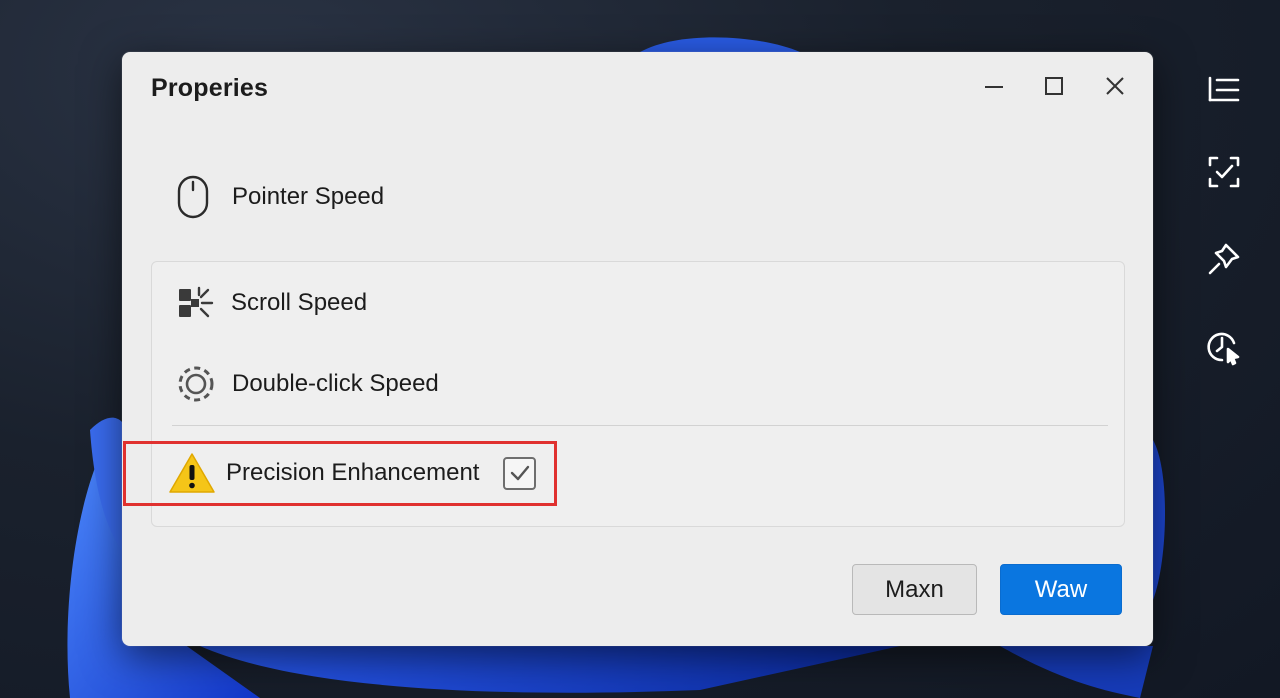 The height and width of the screenshot is (698, 1280). I want to click on scroll-speed-label: Scroll Speed, so click(299, 302).